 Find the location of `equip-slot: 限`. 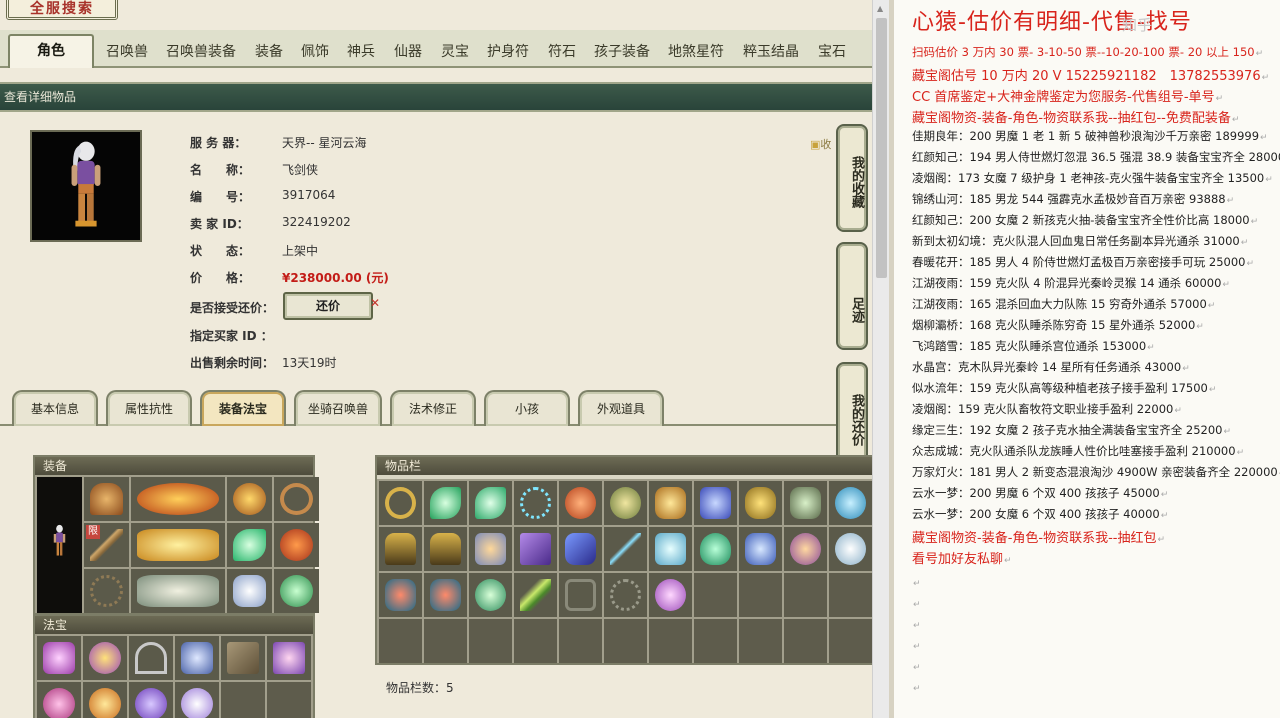

equip-slot: 限 is located at coordinates (106, 545).